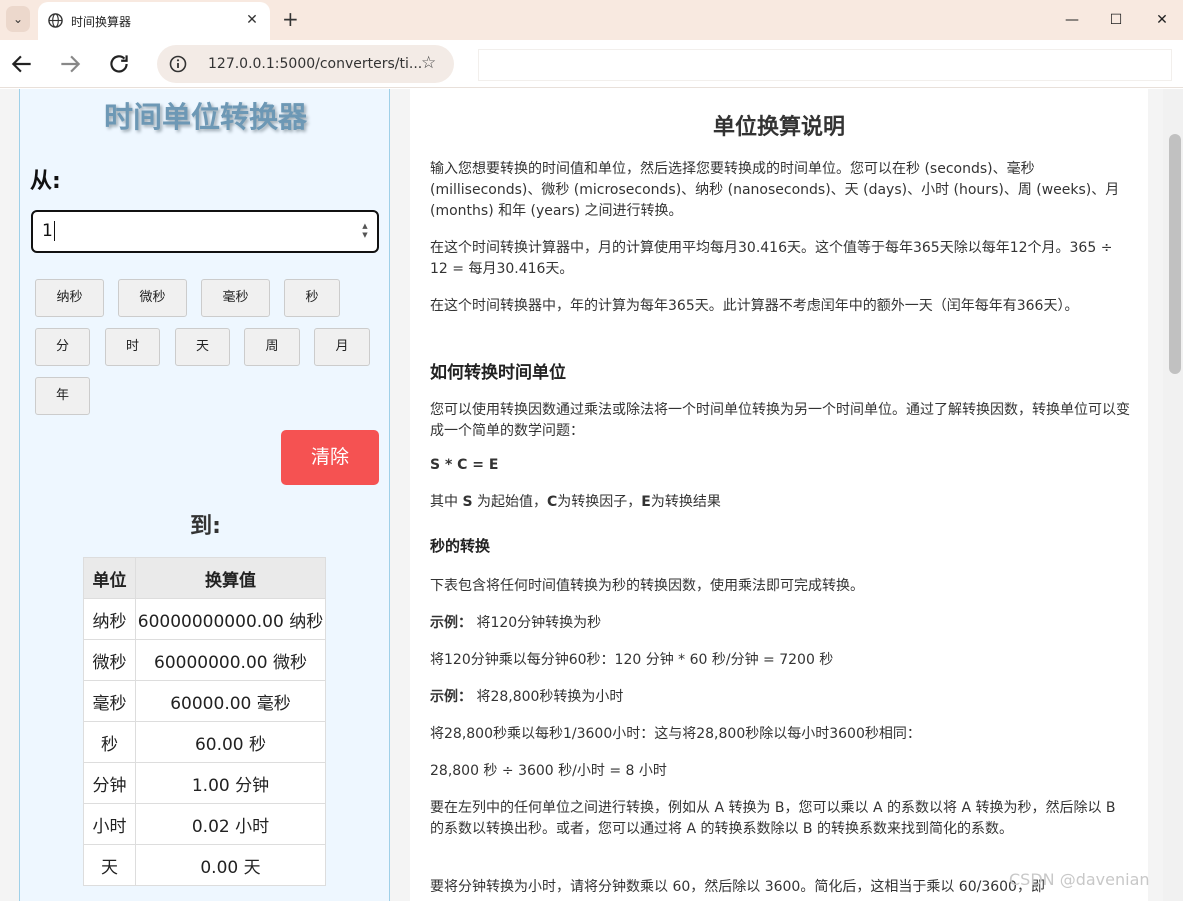 The image size is (1183, 901). What do you see at coordinates (781, 697) in the screenshot?
I see `example-2: 示例： 将28,800秒转换为小时` at bounding box center [781, 697].